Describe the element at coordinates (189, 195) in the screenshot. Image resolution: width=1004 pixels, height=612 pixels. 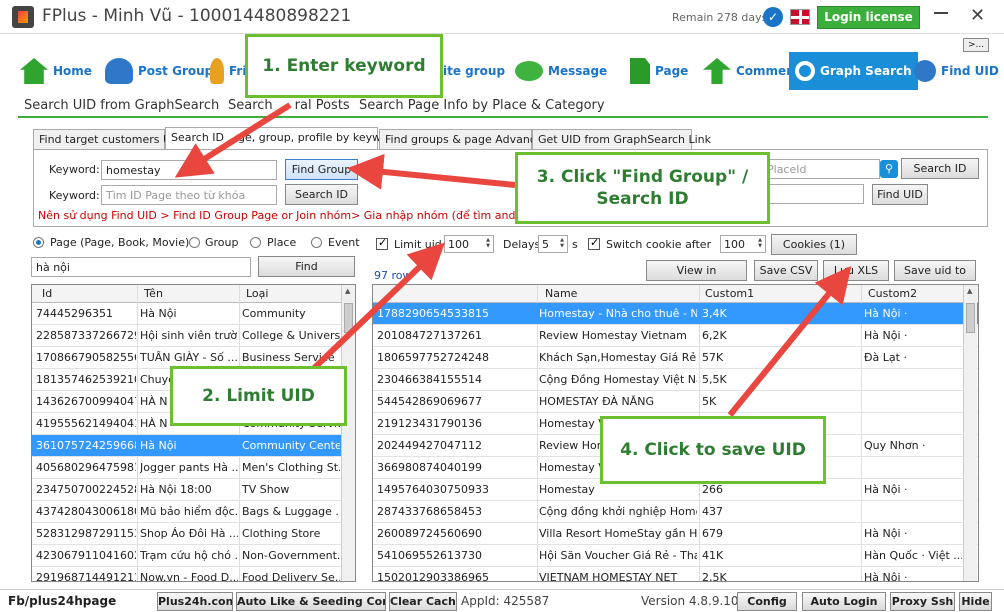
I see `page-keyword-input: Tìm ID Page theo từ khóa` at that location.